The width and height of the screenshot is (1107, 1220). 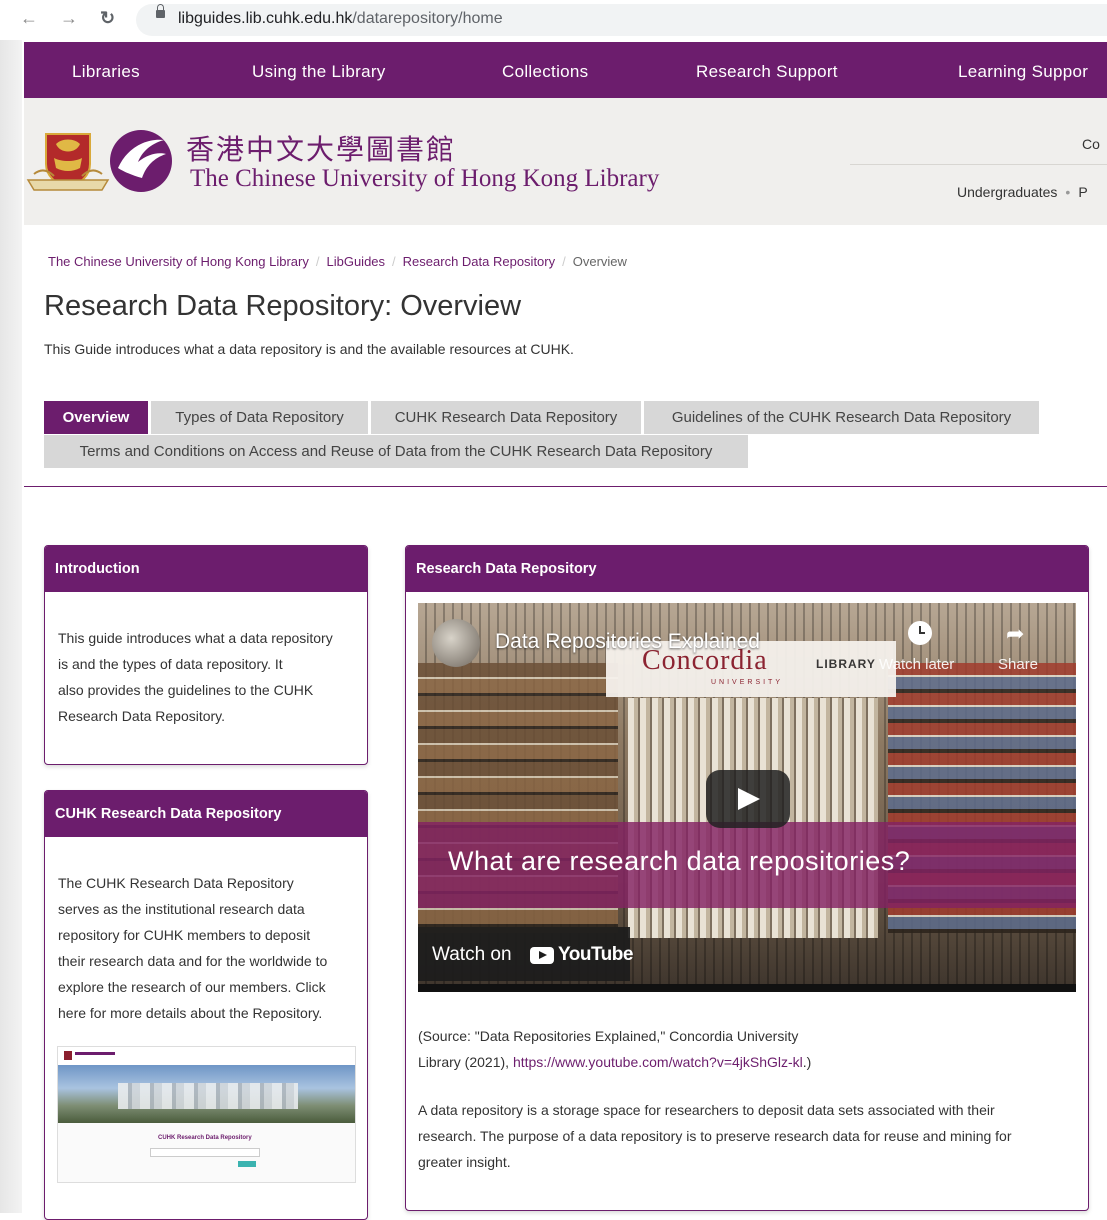 I want to click on audience-links: Undergraduates • P, so click(x=1022, y=192).